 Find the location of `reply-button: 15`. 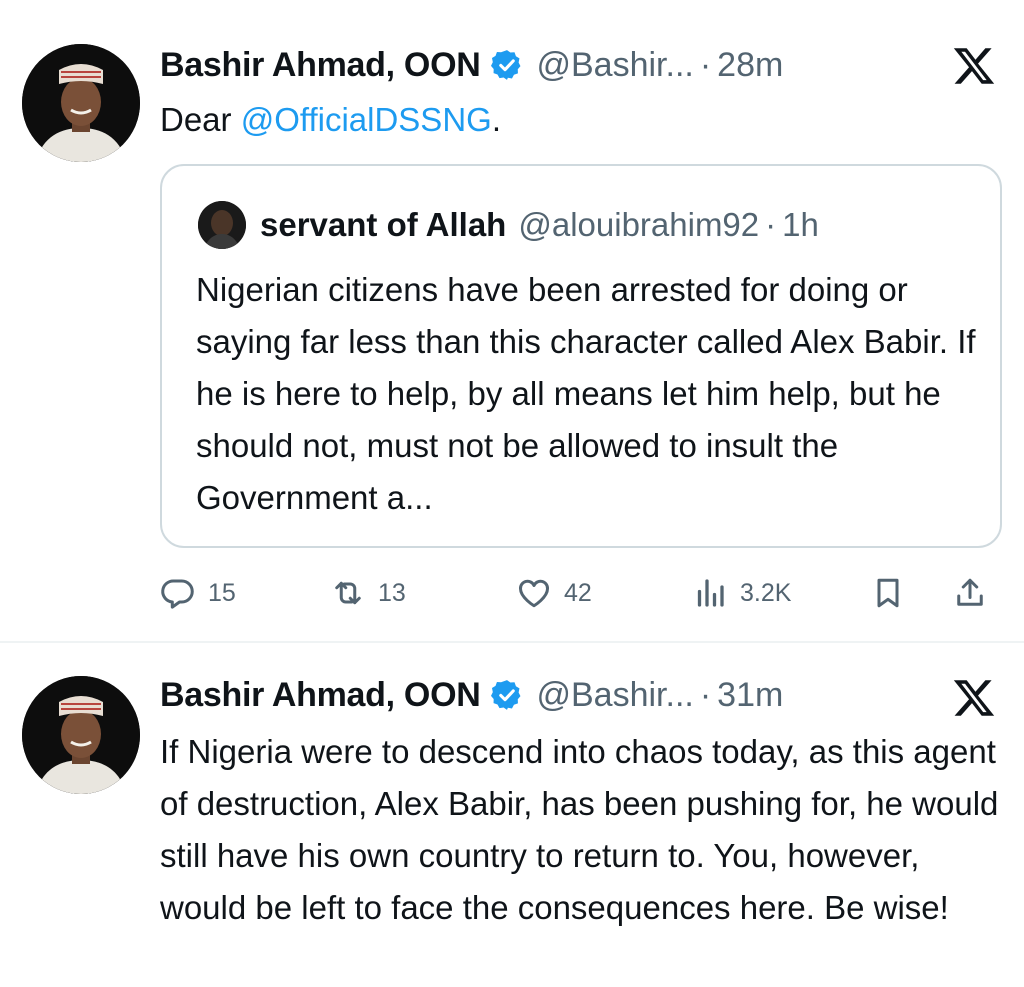

reply-button: 15 is located at coordinates (198, 593).